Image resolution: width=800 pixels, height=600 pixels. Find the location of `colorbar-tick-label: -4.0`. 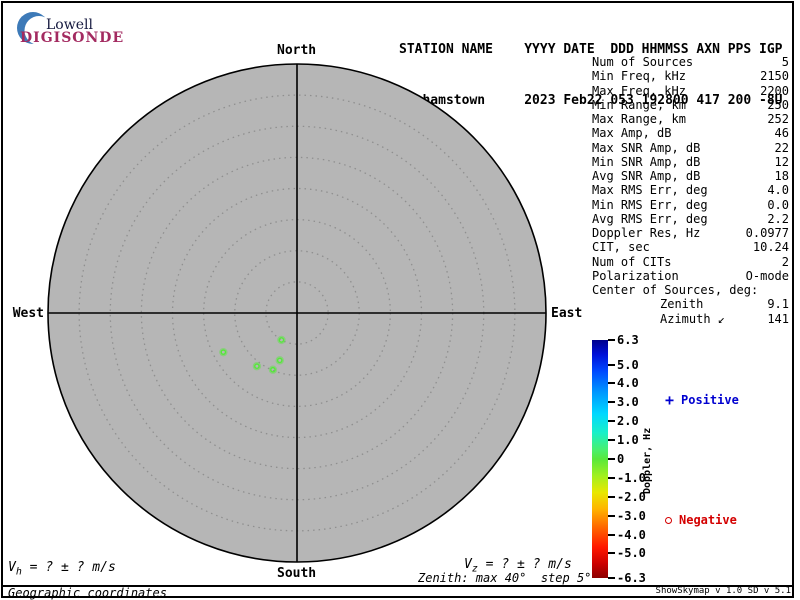

colorbar-tick-label: -4.0 is located at coordinates (631, 534).